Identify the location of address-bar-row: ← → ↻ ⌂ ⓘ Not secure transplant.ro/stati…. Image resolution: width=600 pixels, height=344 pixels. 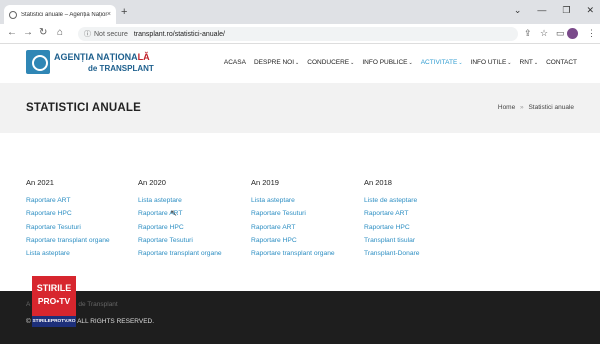
(300, 34).